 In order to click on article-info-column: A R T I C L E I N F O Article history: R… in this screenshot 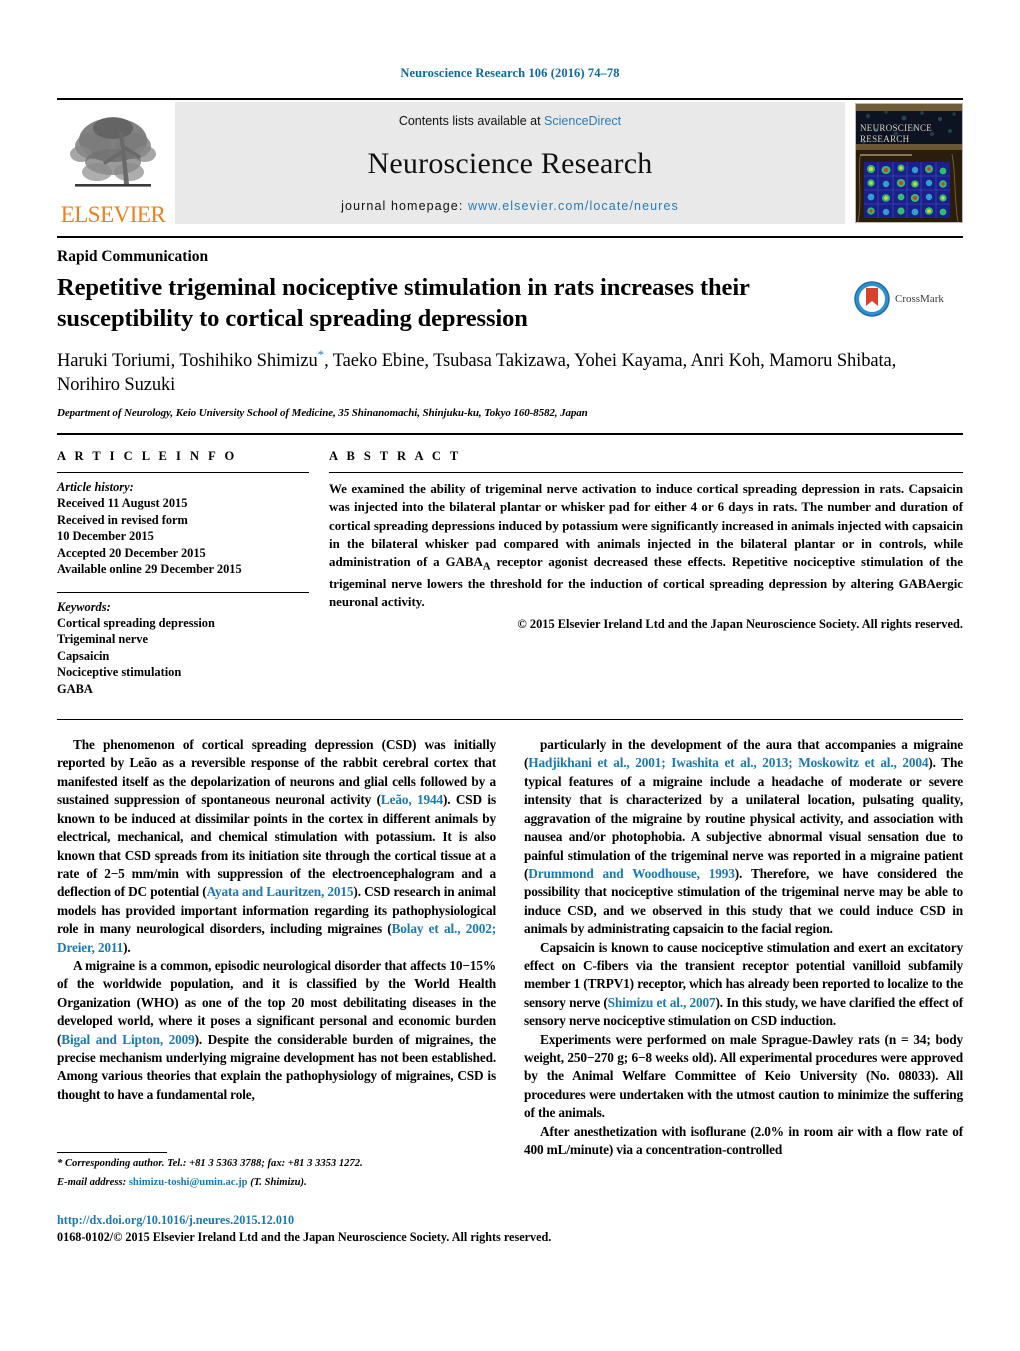, I will do `click(193, 573)`.